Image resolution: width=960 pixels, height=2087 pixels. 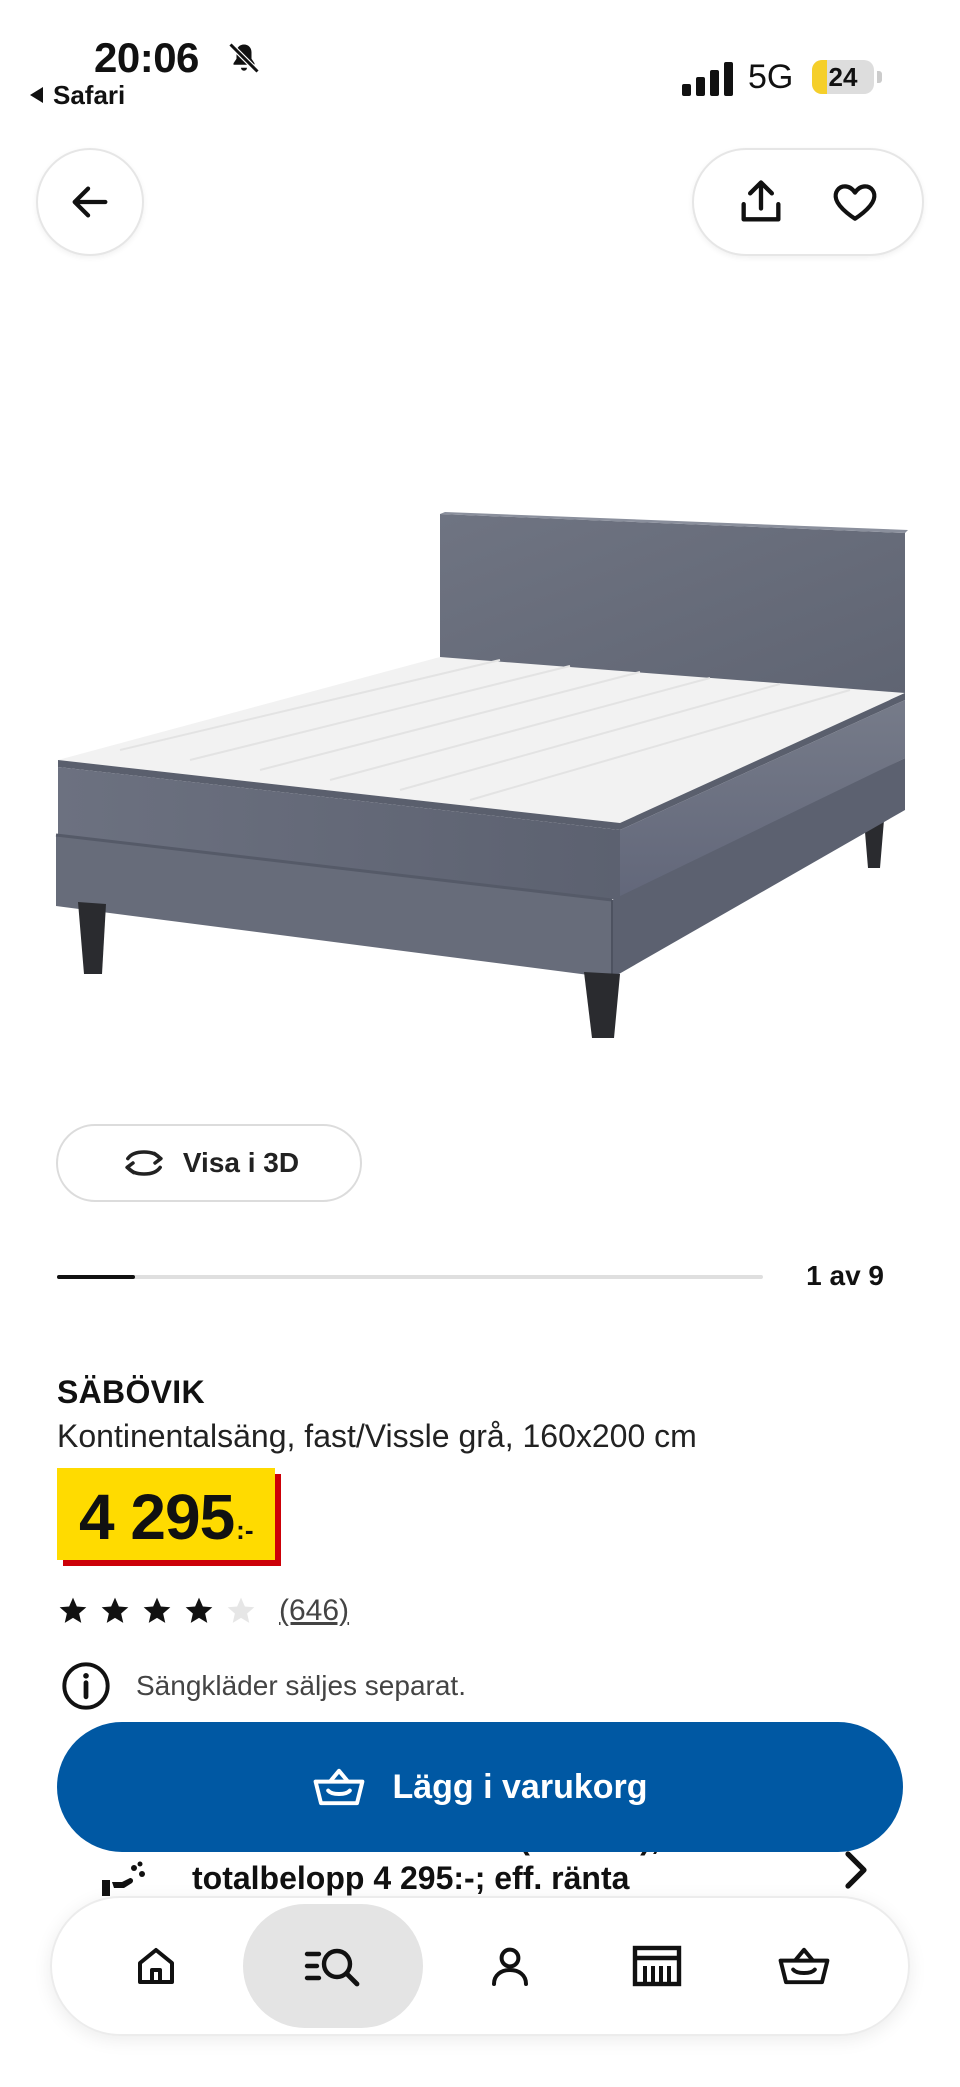 I want to click on status-time: 20:06, so click(x=146, y=57).